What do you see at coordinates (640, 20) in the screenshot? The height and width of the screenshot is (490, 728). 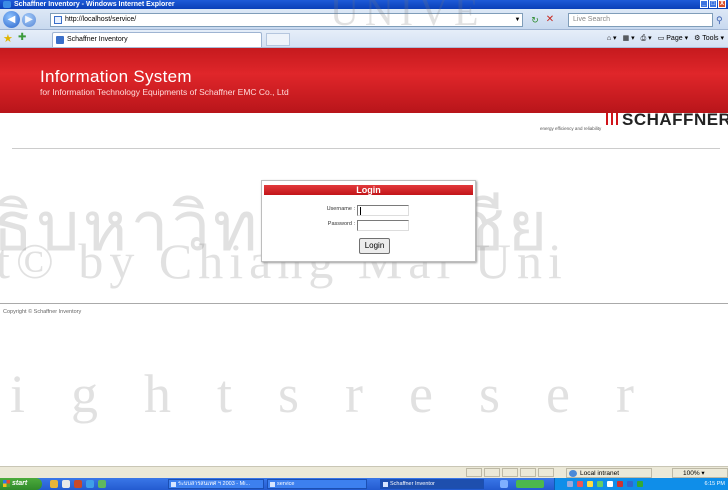 I see `search-input: Live Search` at bounding box center [640, 20].